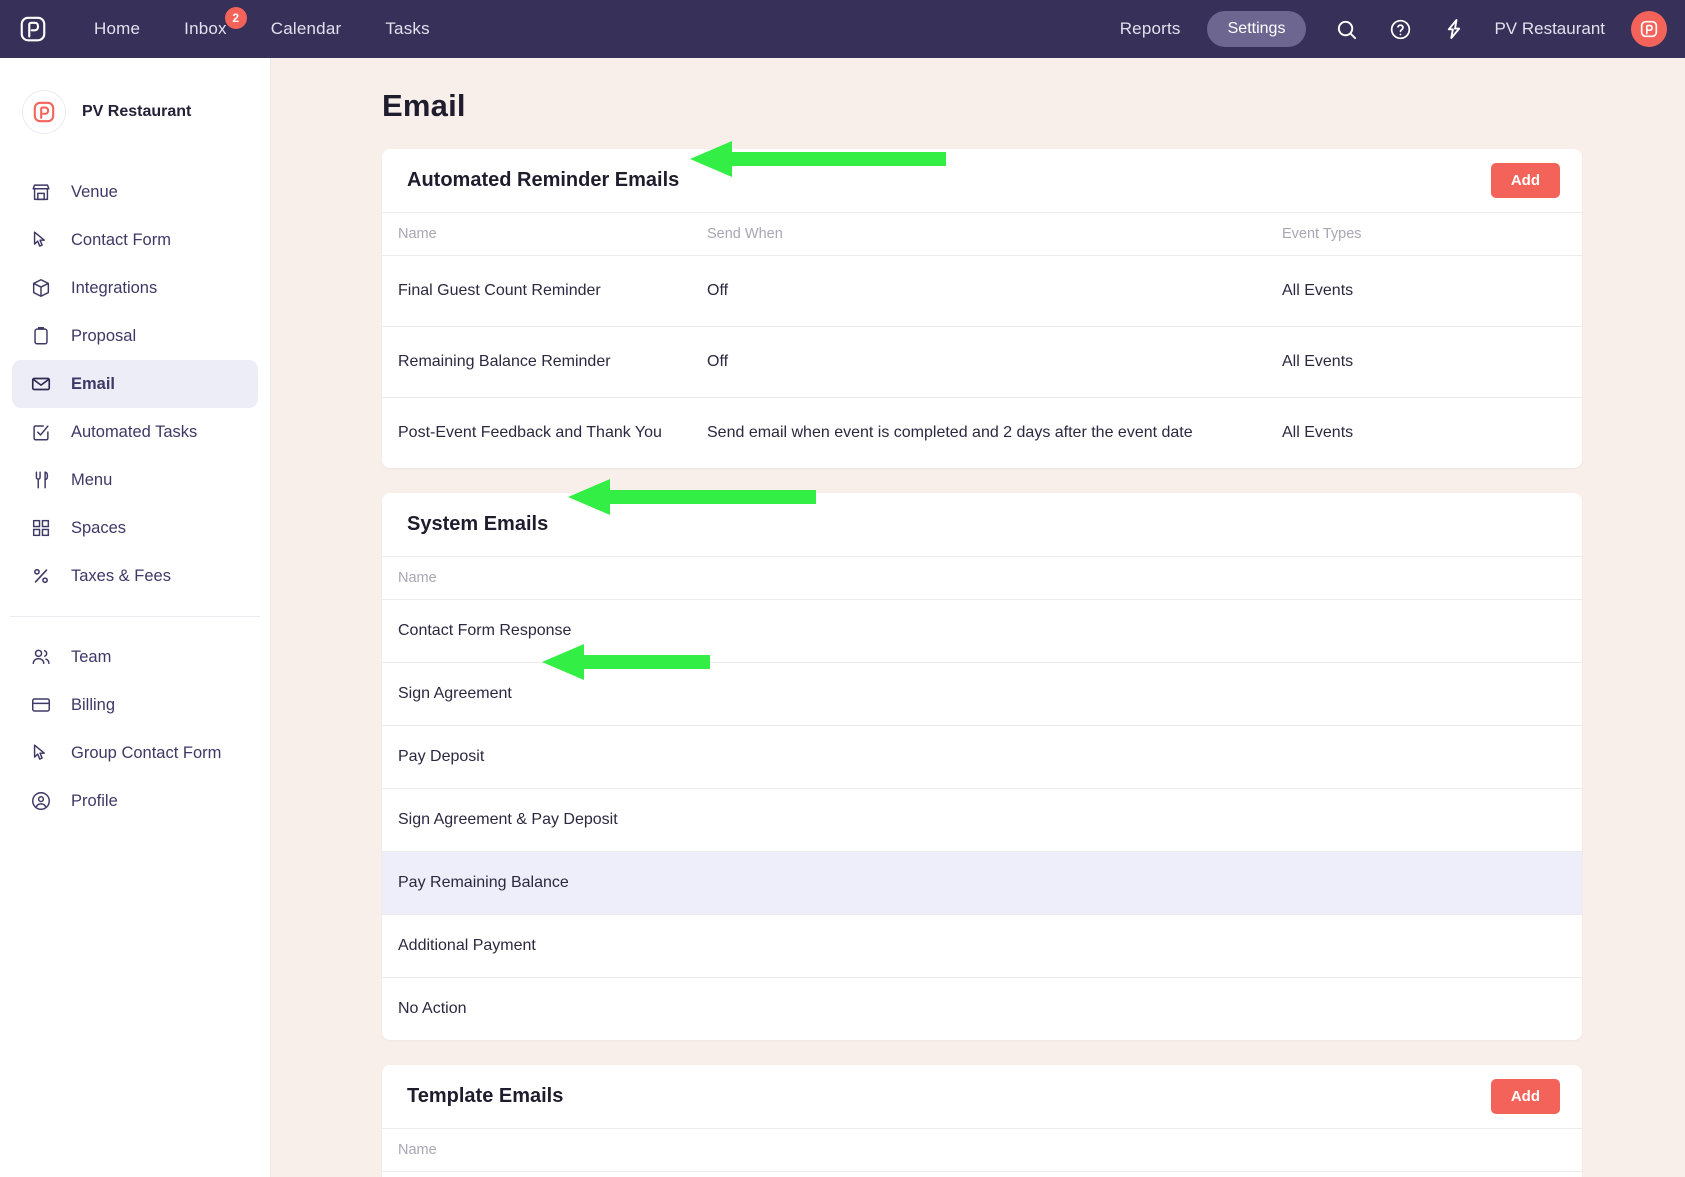 This screenshot has width=1685, height=1177. I want to click on sidebar-org-name: PV Restaurant, so click(137, 111).